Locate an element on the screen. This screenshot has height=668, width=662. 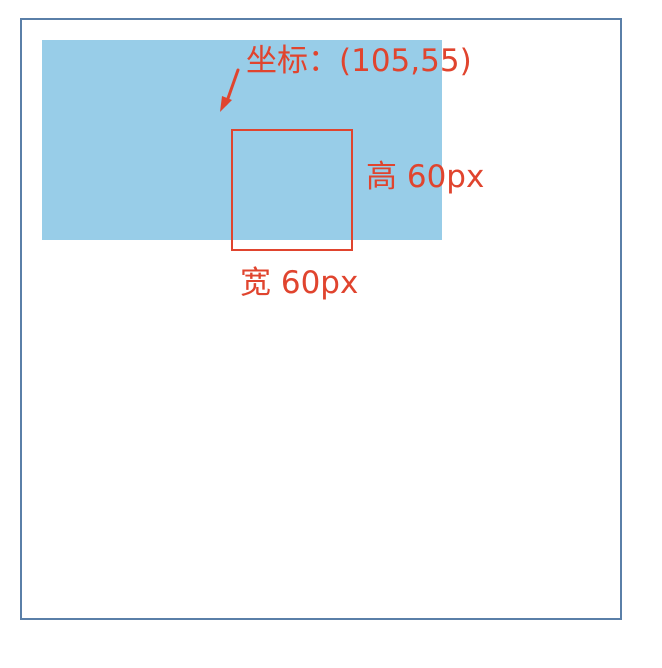
target-box is located at coordinates (292, 190).